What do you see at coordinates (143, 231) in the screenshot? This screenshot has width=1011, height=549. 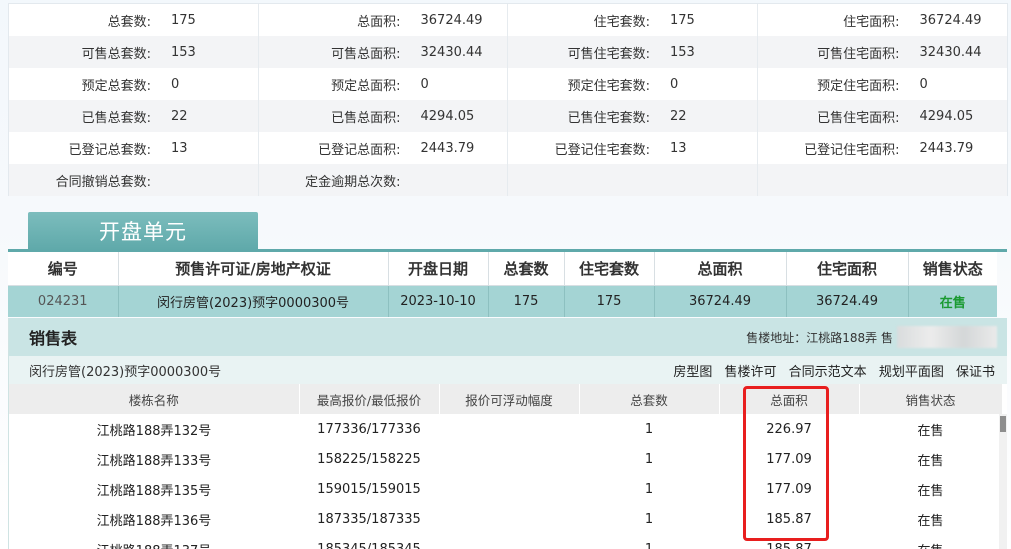 I see `open-units-tab: 开盘单元` at bounding box center [143, 231].